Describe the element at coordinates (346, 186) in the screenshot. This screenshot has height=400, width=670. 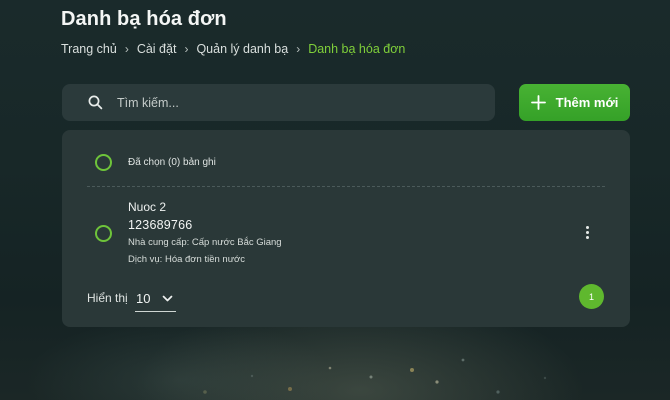
I see `divider` at that location.